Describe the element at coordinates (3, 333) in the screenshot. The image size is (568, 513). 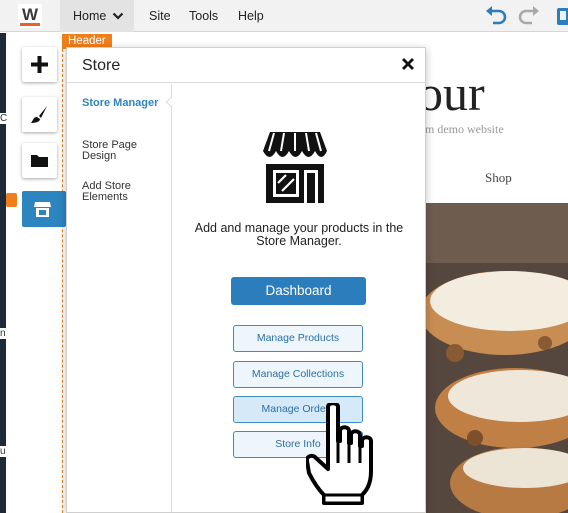
I see `edge-letter: n` at that location.